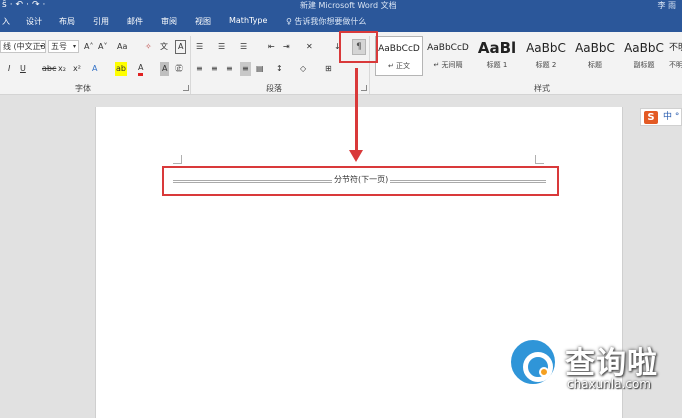 The image size is (682, 418). Describe the element at coordinates (611, 363) in the screenshot. I see `watermark-brand: 查询啦` at that location.